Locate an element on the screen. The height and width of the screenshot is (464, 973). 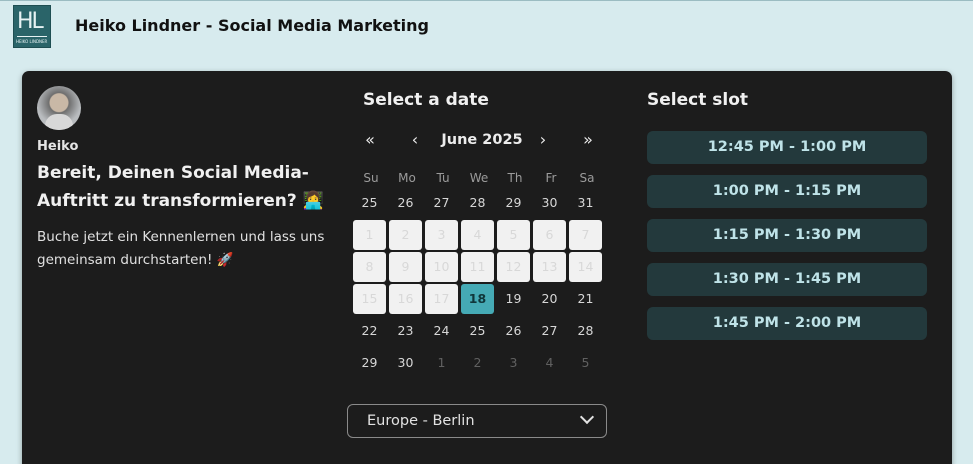
chevron-down-icon is located at coordinates (587, 417).